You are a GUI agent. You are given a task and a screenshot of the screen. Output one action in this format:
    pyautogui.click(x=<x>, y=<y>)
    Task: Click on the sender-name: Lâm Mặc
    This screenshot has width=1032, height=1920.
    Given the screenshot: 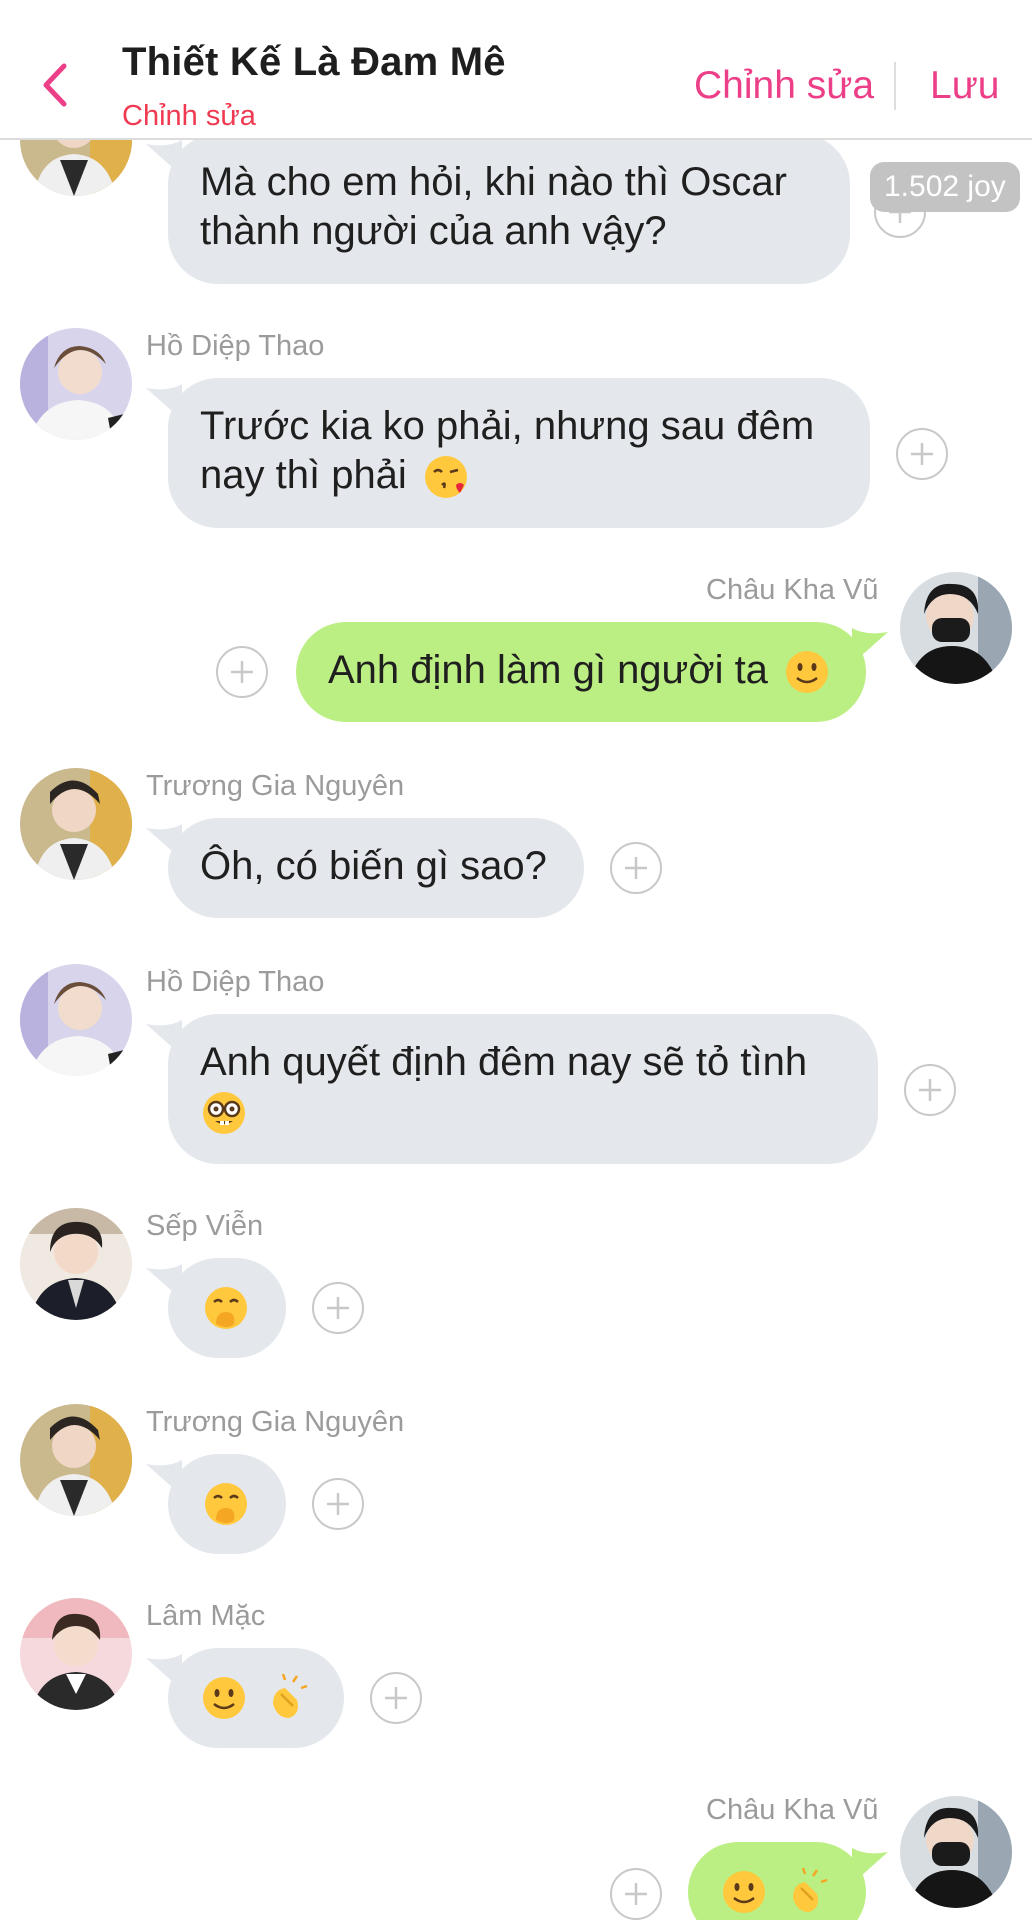 What is the action you would take?
    pyautogui.click(x=206, y=1616)
    